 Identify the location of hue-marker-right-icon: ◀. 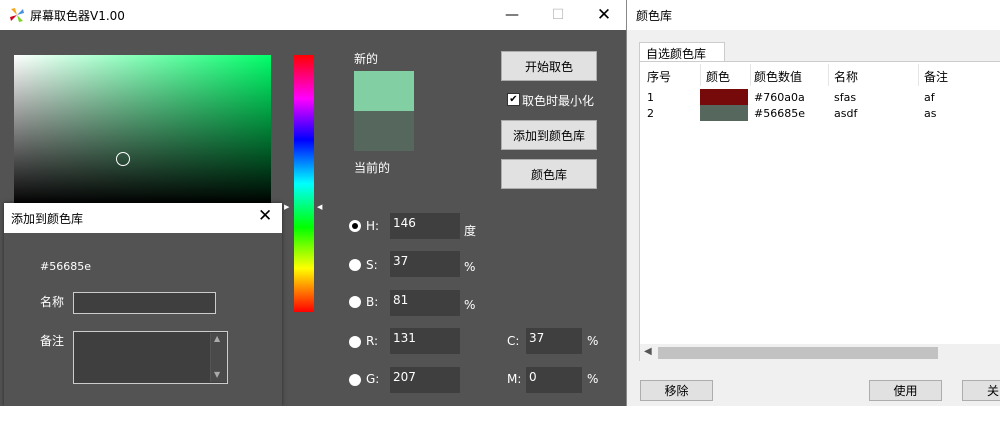
(319, 207).